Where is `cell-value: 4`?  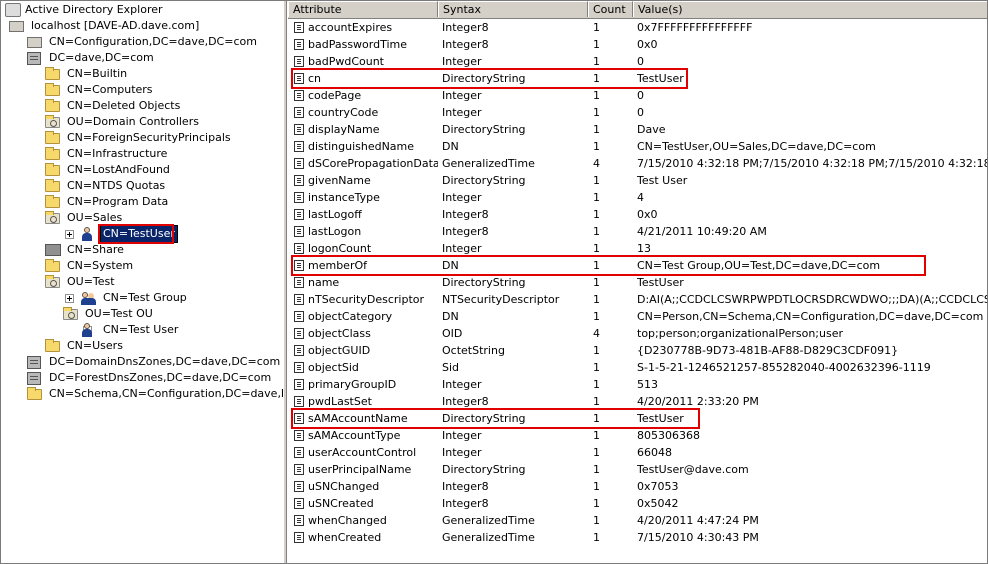 cell-value: 4 is located at coordinates (640, 197).